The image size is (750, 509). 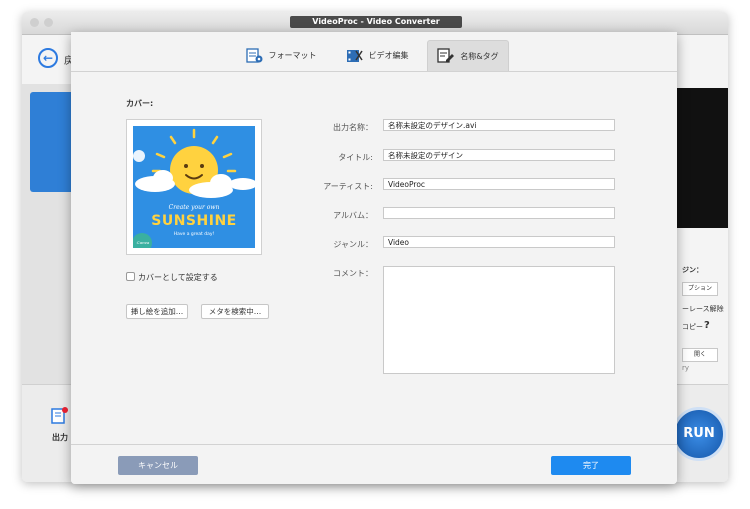 I want to click on option-button: プション, so click(x=700, y=289).